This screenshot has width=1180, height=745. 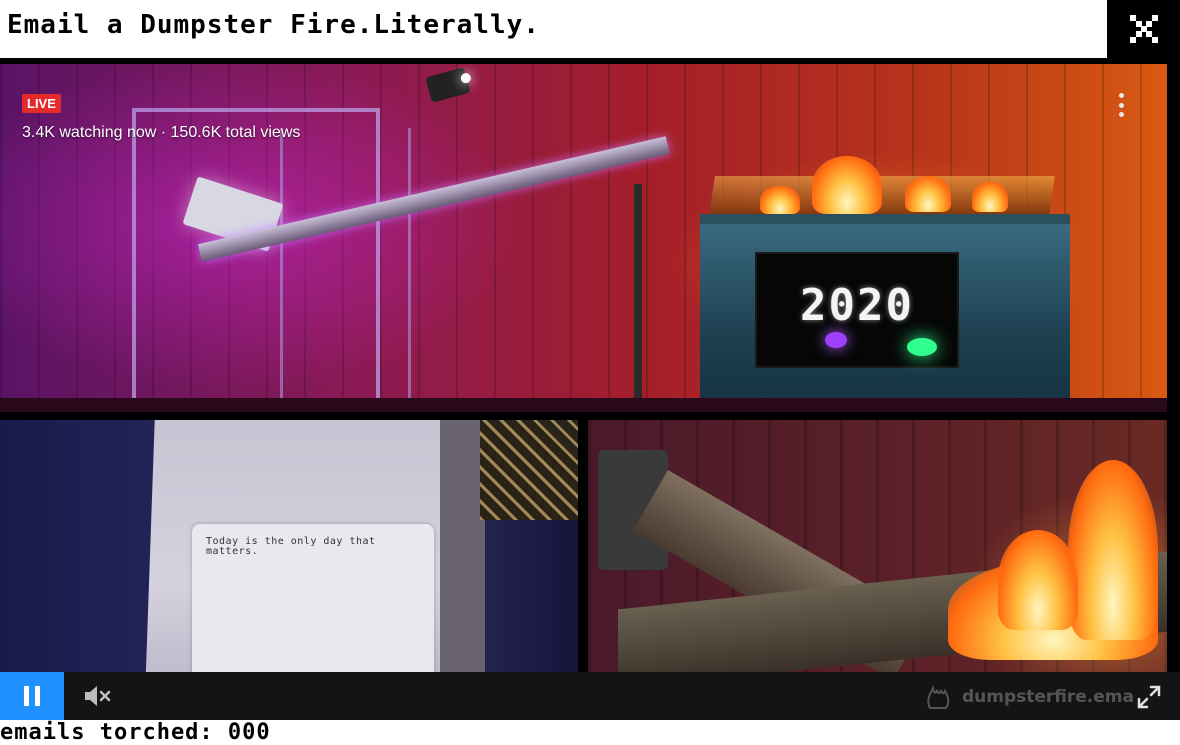 I want to click on green-light, so click(x=922, y=347).